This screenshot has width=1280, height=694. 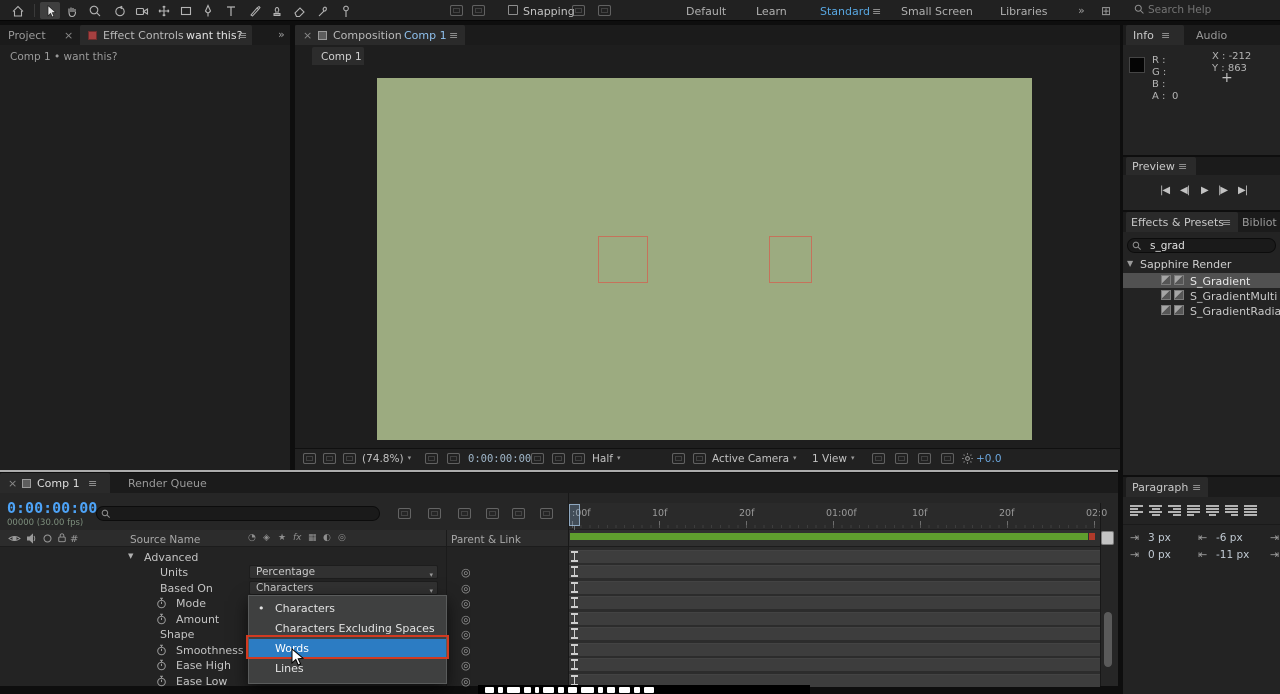 I want to click on align-left-button, so click(x=1136, y=510).